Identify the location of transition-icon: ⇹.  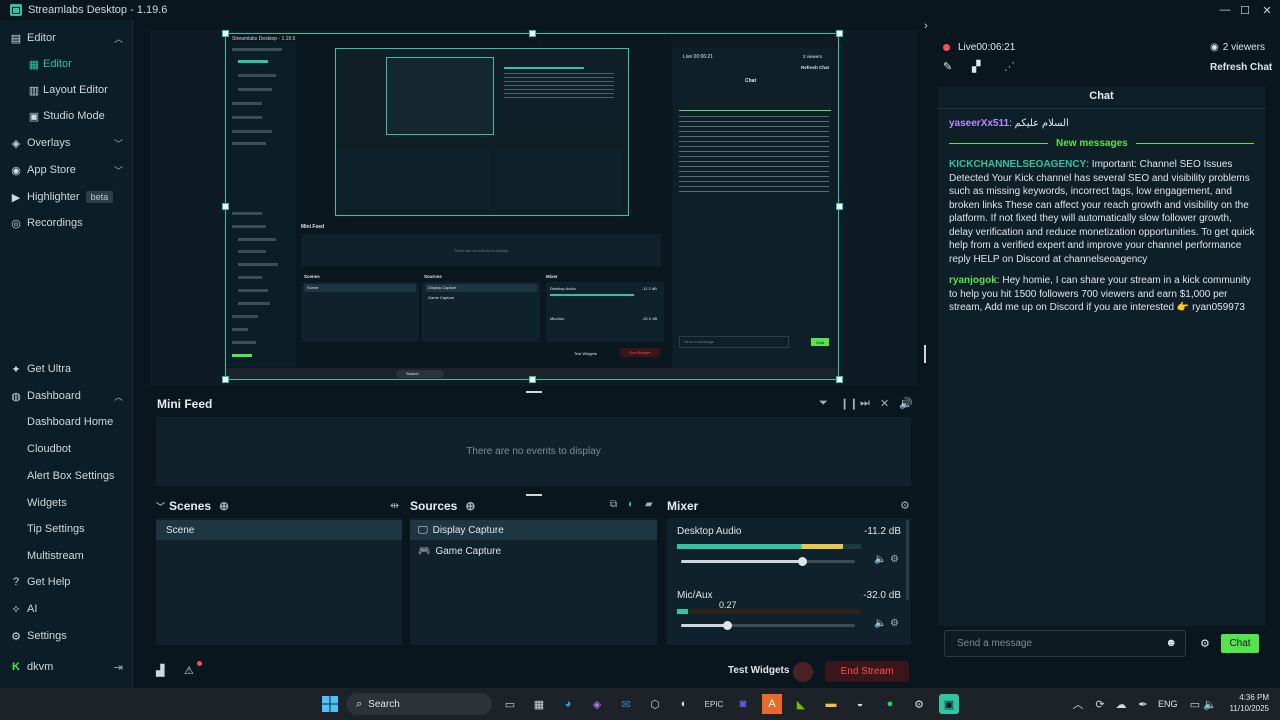
(394, 505).